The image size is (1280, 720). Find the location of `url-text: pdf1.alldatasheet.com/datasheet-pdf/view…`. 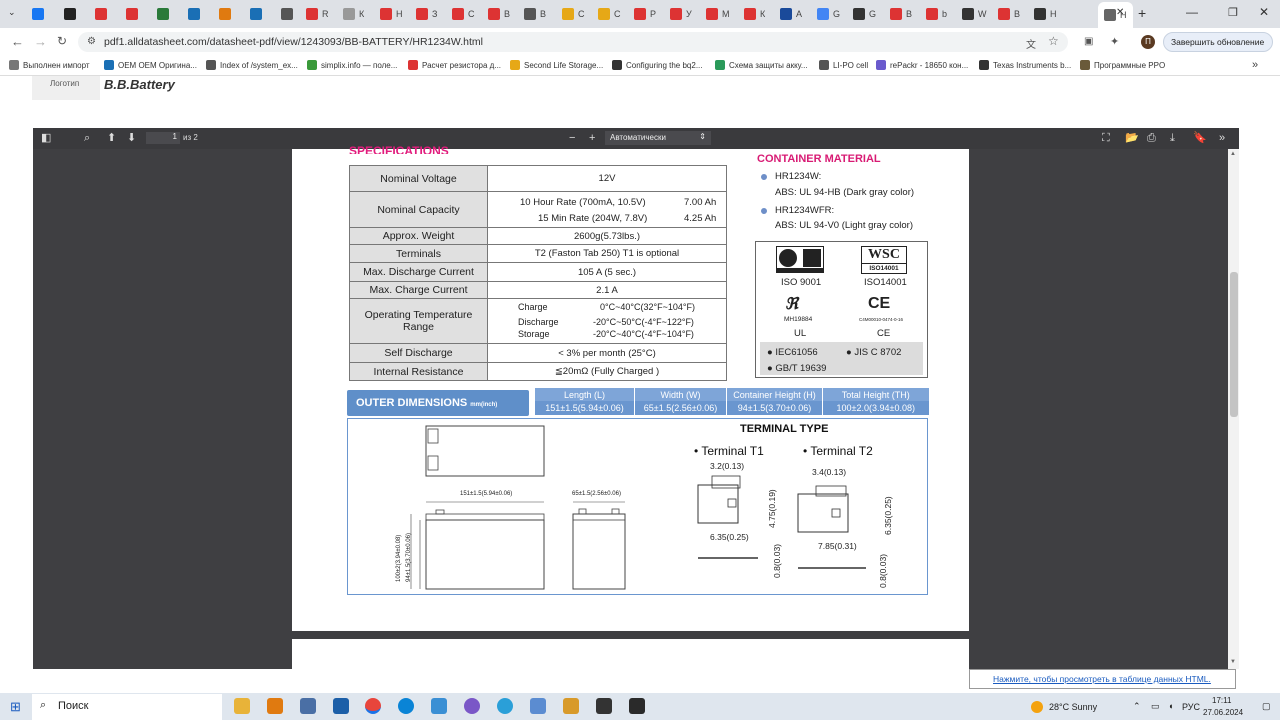

url-text: pdf1.alldatasheet.com/datasheet-pdf/view… is located at coordinates (293, 42).